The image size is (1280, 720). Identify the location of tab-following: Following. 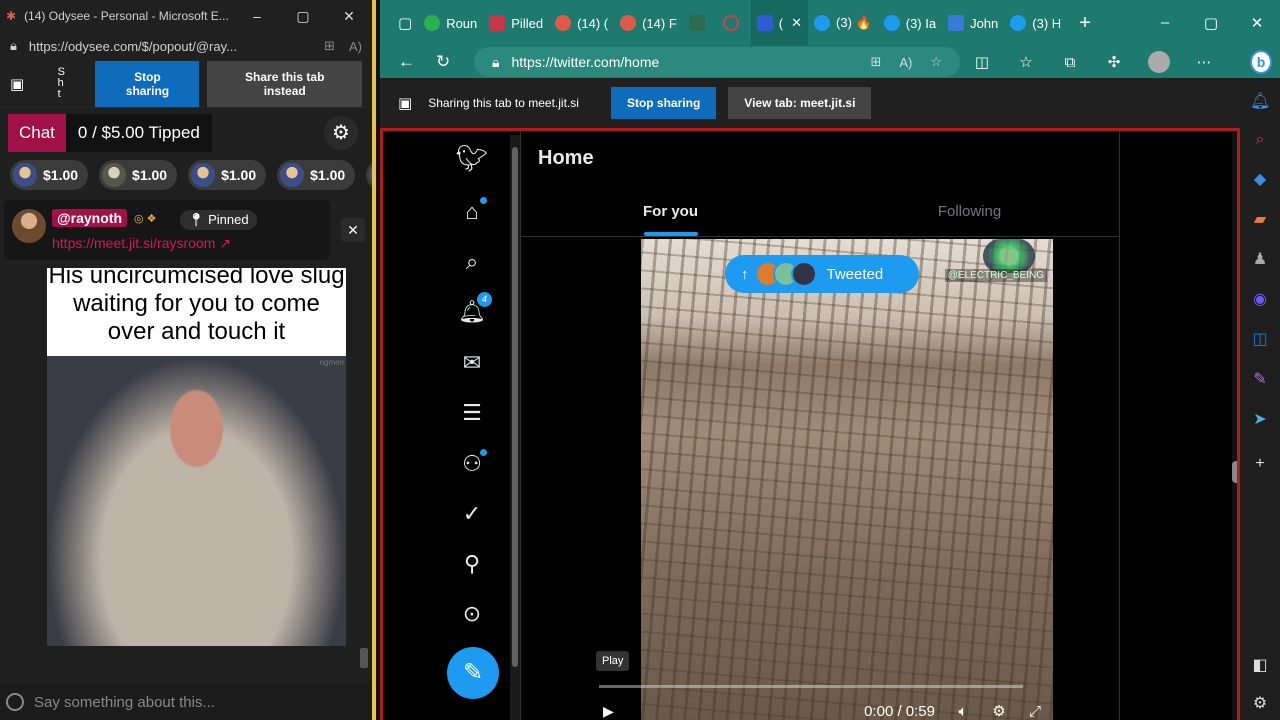
(969, 212).